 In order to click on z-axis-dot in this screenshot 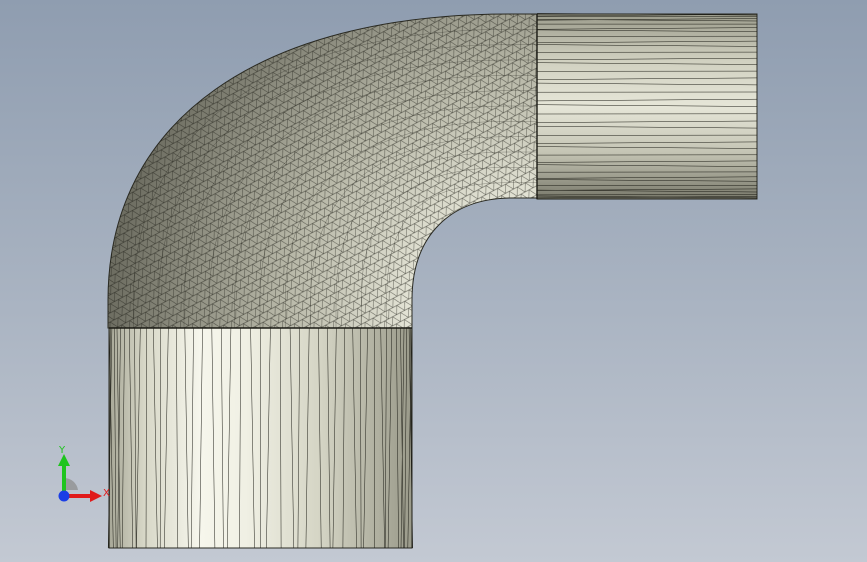, I will do `click(64, 496)`.